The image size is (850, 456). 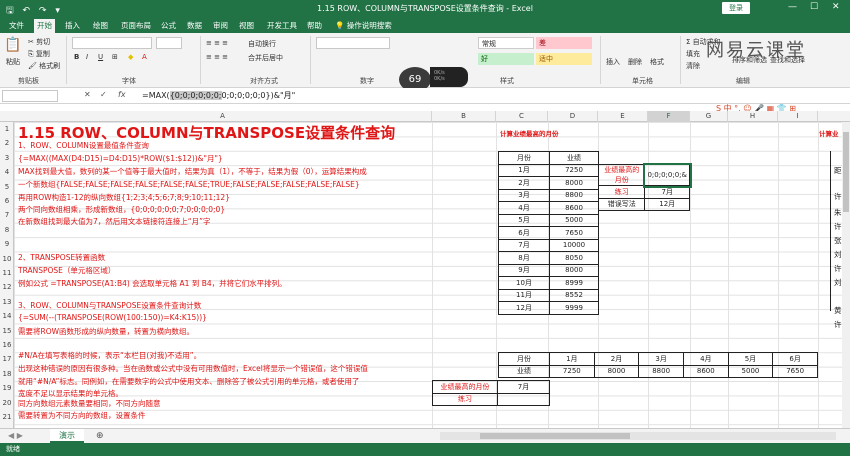 What do you see at coordinates (144, 57) in the screenshot?
I see `font-color-button: A` at bounding box center [144, 57].